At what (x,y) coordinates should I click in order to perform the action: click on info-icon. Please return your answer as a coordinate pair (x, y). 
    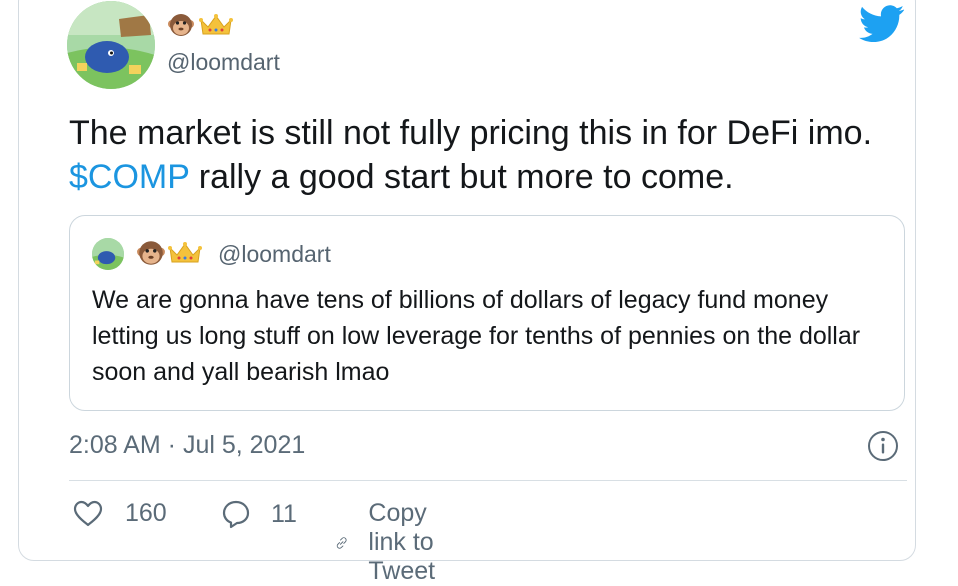
    Looking at the image, I should click on (883, 446).